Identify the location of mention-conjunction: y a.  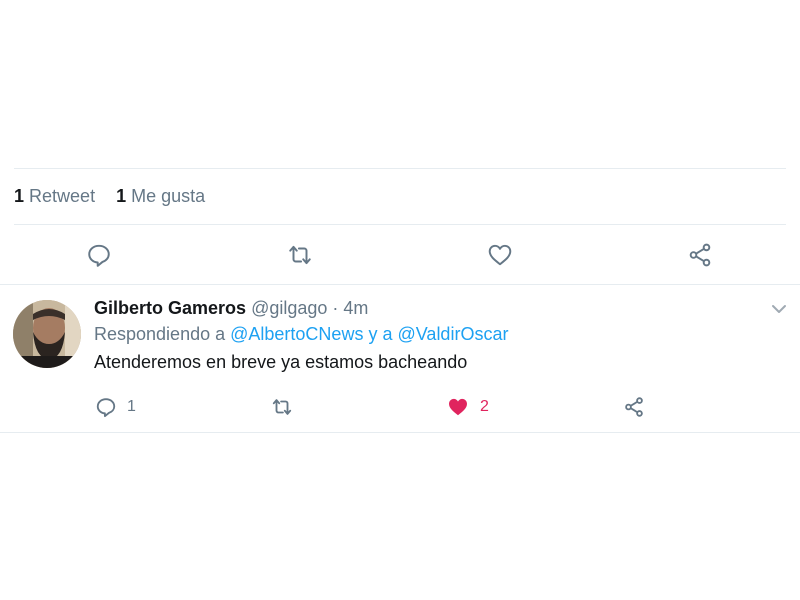
(380, 334).